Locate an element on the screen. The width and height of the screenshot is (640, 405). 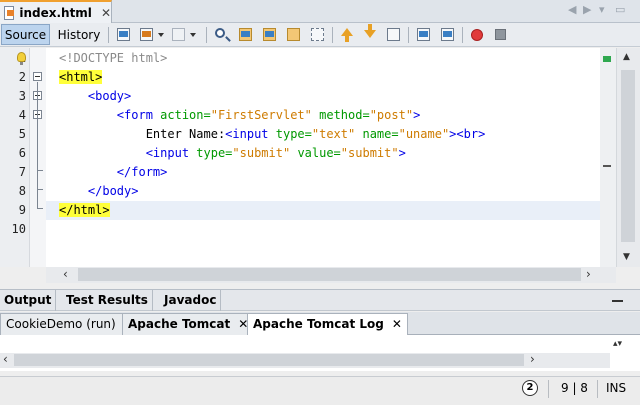
close-tab-icon: ✕ is located at coordinates (106, 13).